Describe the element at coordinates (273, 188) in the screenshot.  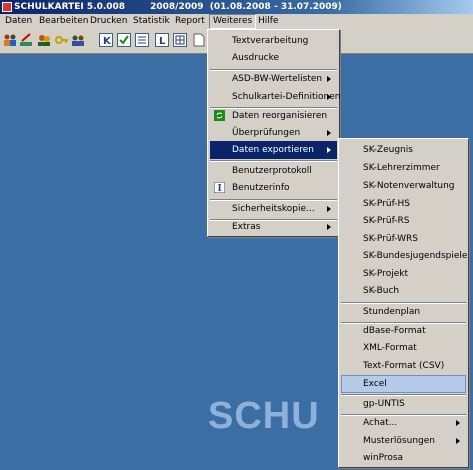
I see `menu-item-benutzerinfo: I Benutzerinfo` at that location.